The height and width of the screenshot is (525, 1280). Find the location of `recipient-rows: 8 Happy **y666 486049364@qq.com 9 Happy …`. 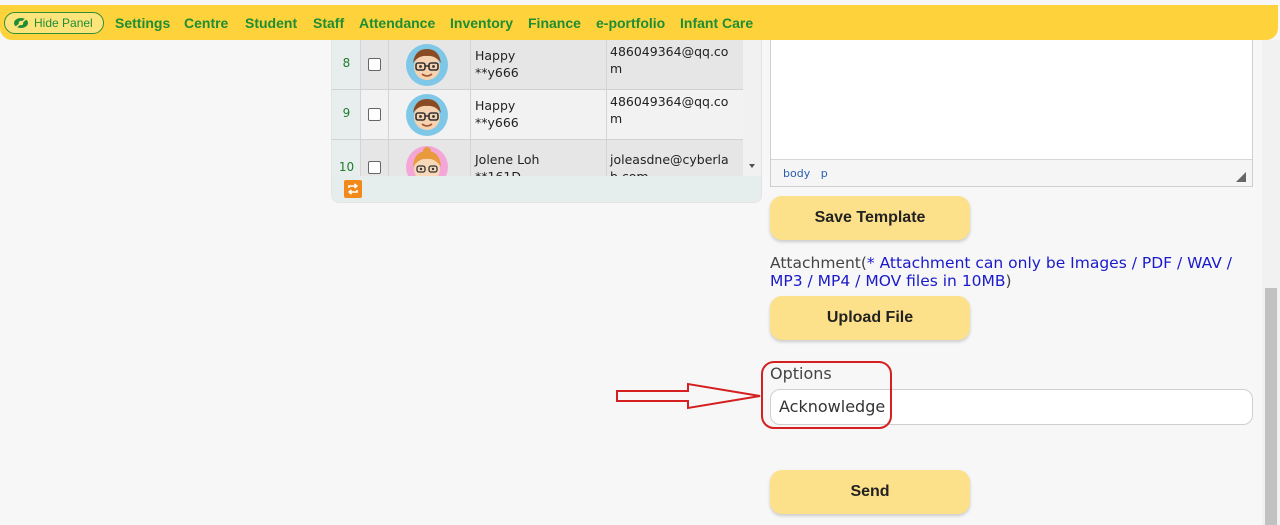

recipient-rows: 8 Happy **y666 486049364@qq.com 9 Happy … is located at coordinates (537, 108).